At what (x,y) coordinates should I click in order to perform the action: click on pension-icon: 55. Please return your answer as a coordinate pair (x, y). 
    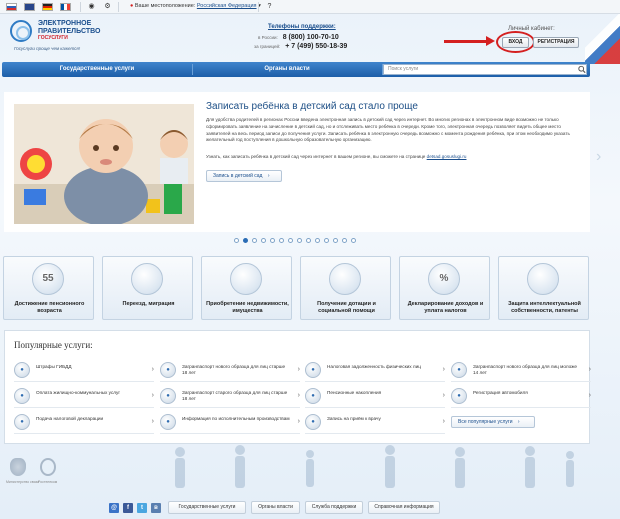
    Looking at the image, I should click on (48, 279).